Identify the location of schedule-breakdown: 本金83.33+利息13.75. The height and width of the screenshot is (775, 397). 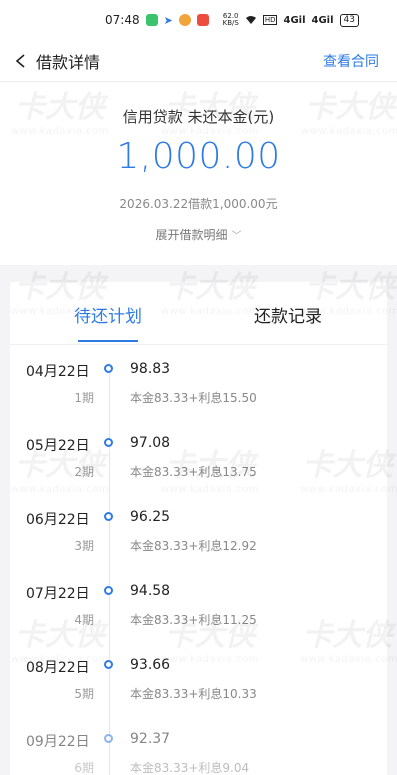
(193, 472).